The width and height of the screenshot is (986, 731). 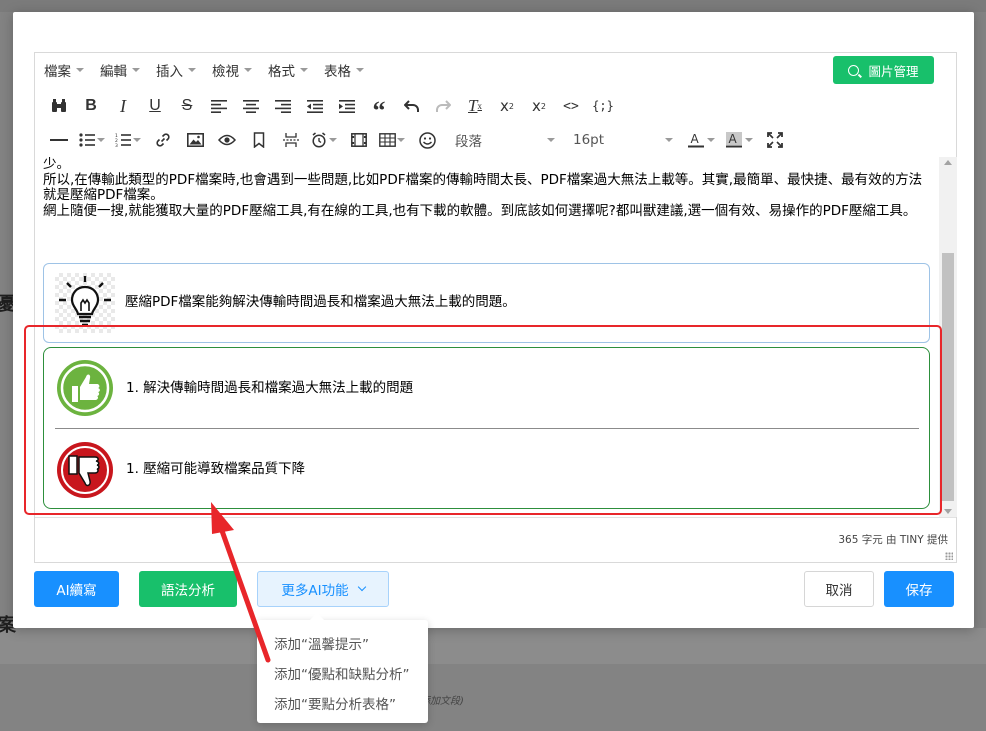 I want to click on bullet-list-icon, so click(x=87, y=140).